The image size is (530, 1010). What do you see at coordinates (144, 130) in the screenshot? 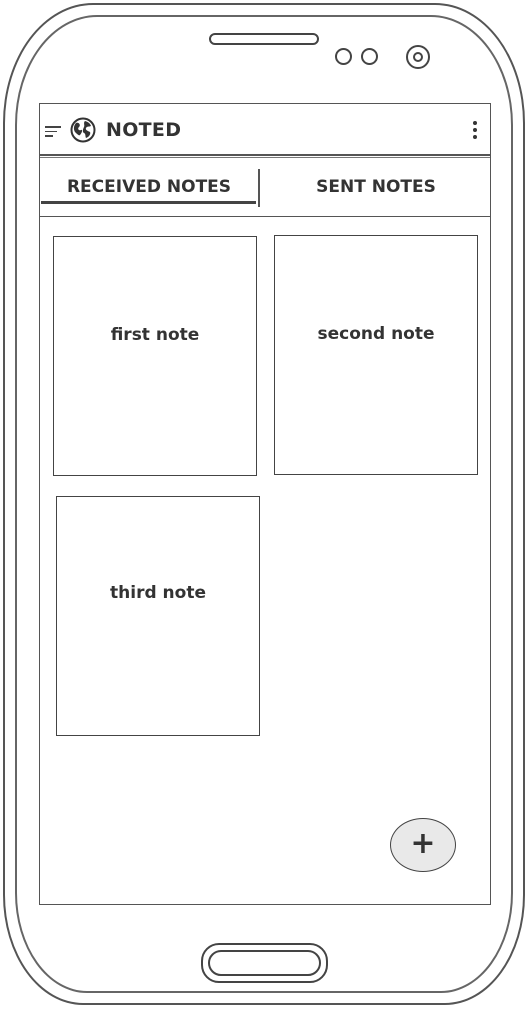
I see `app-title: NOTED` at bounding box center [144, 130].